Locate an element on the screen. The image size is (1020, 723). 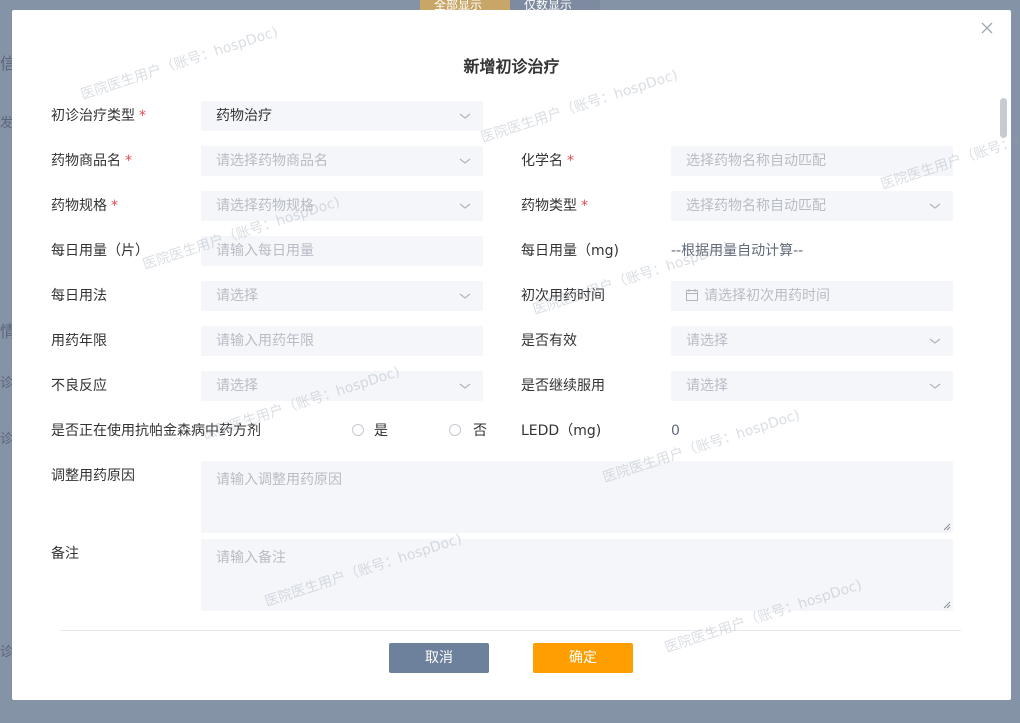
daily-dose-tablet-placeholder: 请输入每日用量 is located at coordinates (265, 251).